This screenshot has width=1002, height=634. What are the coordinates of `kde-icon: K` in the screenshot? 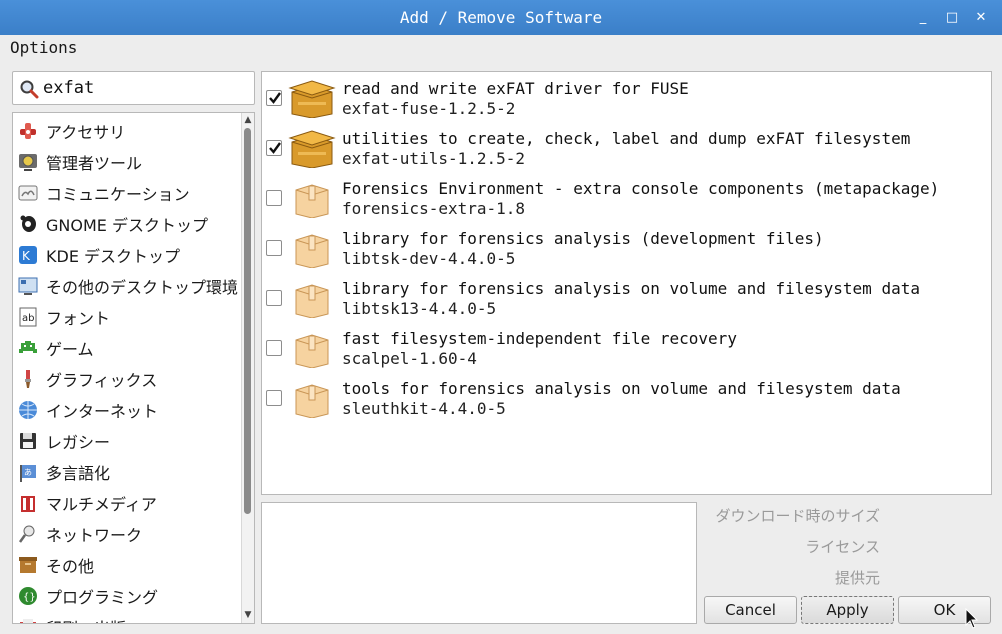 It's located at (28, 254).